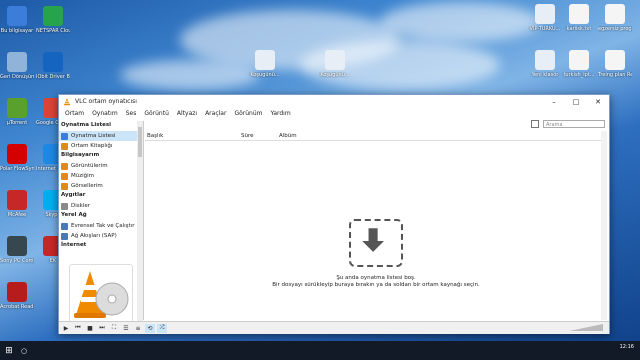 This screenshot has height=360, width=640. What do you see at coordinates (247, 136) in the screenshot?
I see `column-duration: Süre` at bounding box center [247, 136].